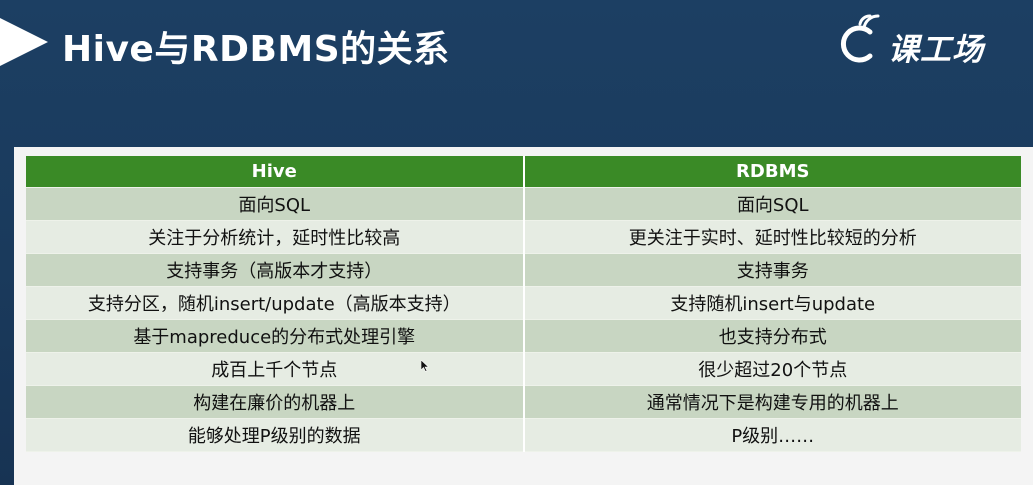 This screenshot has height=485, width=1033. I want to click on table-row: 支持事务（高版本才支持） 支持事务, so click(523, 270).